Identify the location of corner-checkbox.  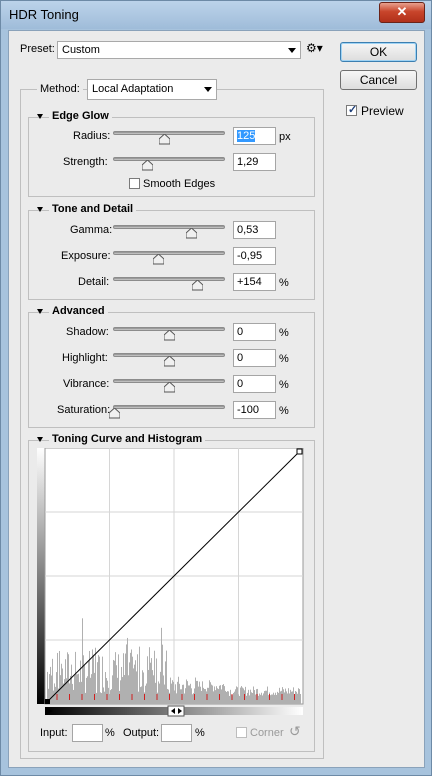
(241, 732).